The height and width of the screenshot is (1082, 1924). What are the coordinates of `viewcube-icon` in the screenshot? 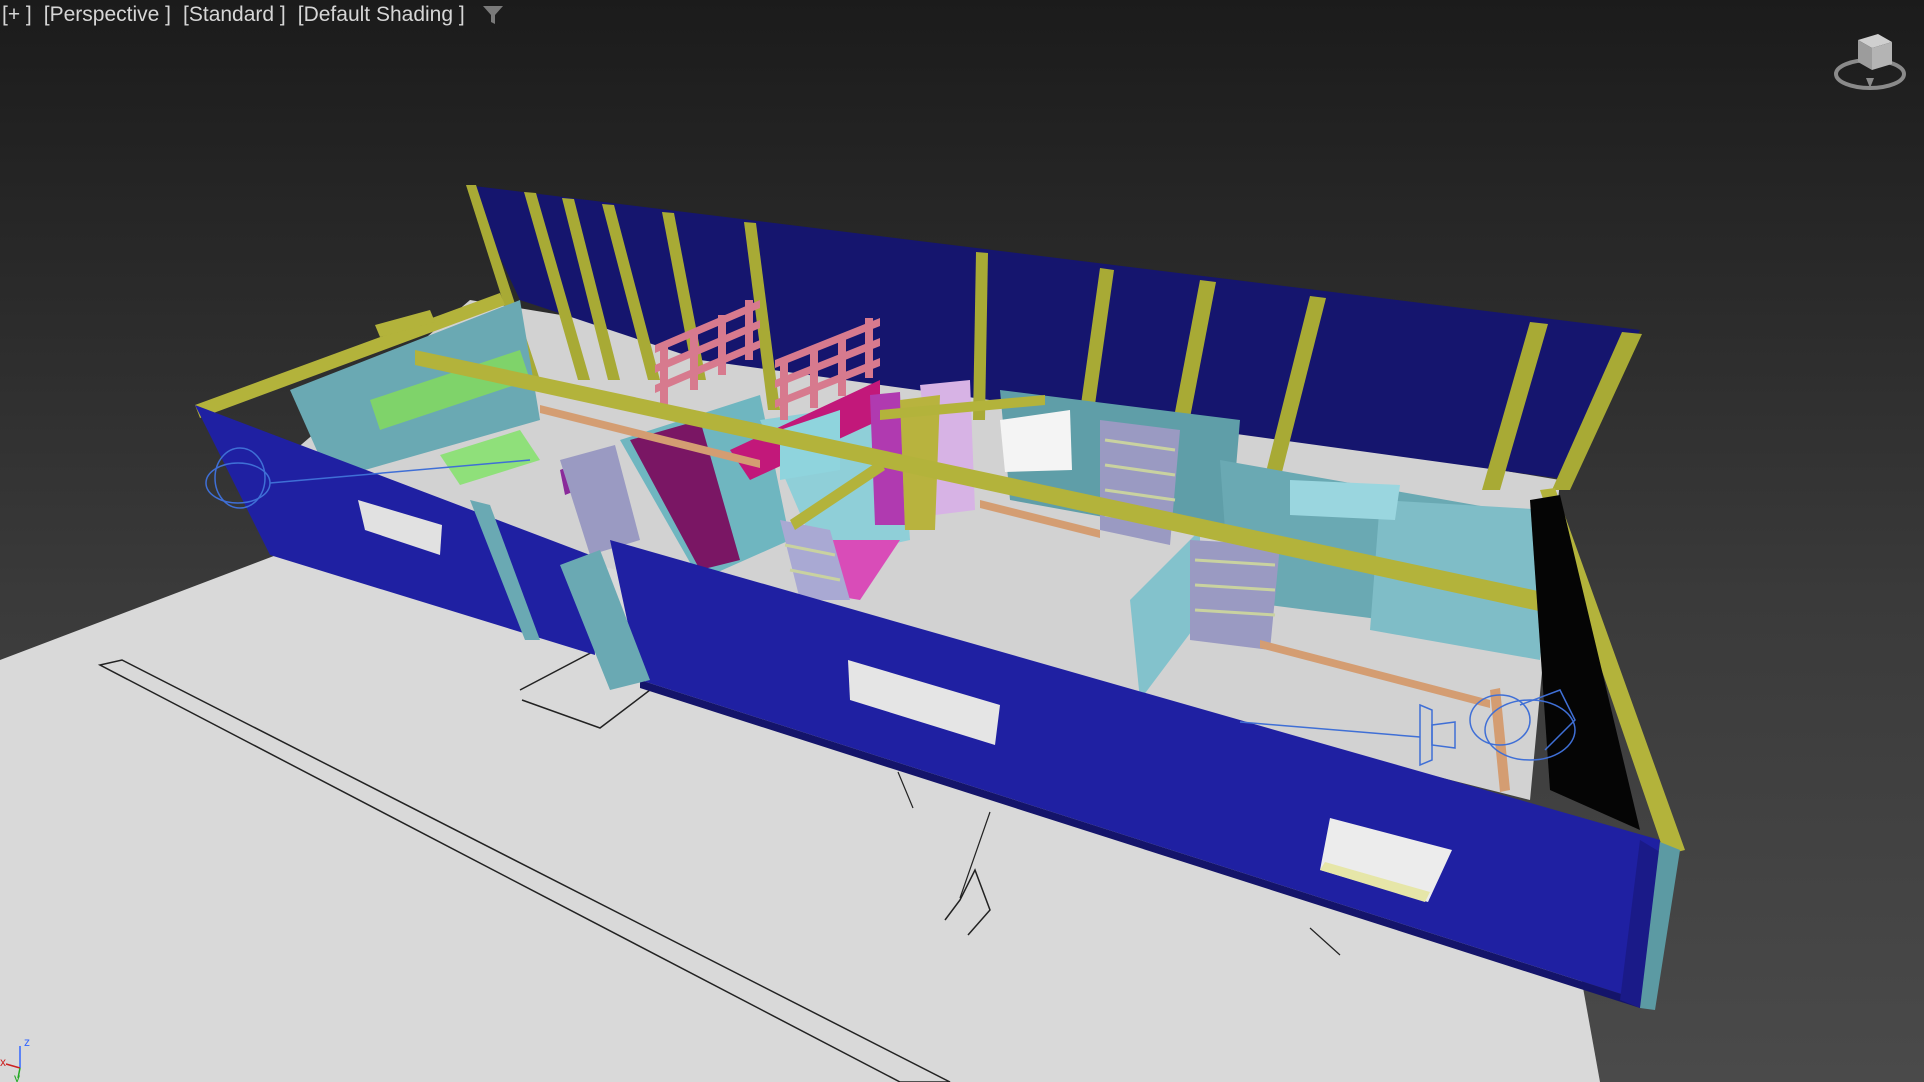 It's located at (1870, 62).